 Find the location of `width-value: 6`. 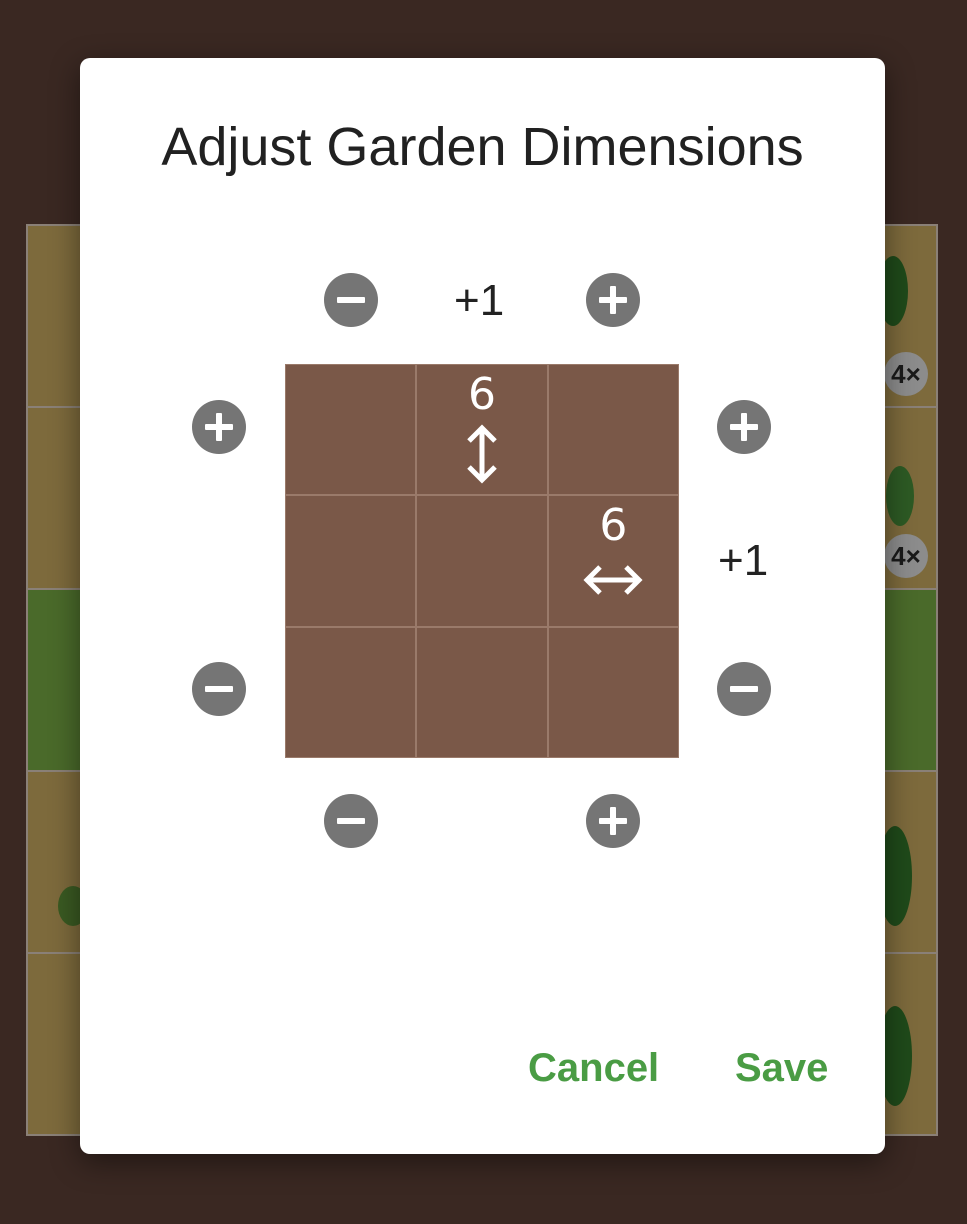

width-value: 6 is located at coordinates (613, 526).